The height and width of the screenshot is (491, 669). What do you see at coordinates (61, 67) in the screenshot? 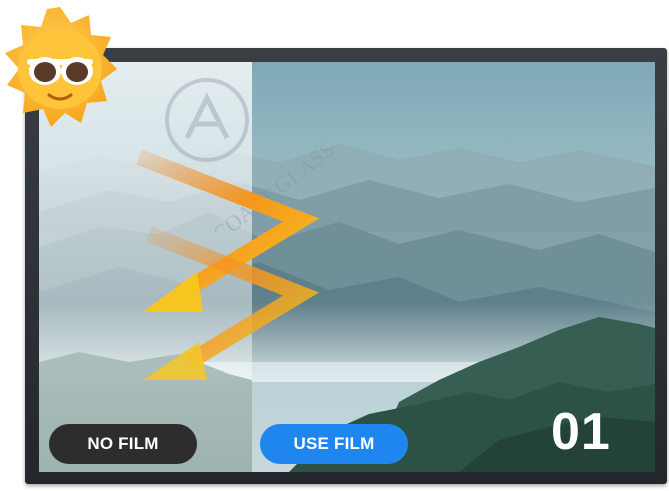
I see `sun-with-sunglasses-icon` at bounding box center [61, 67].